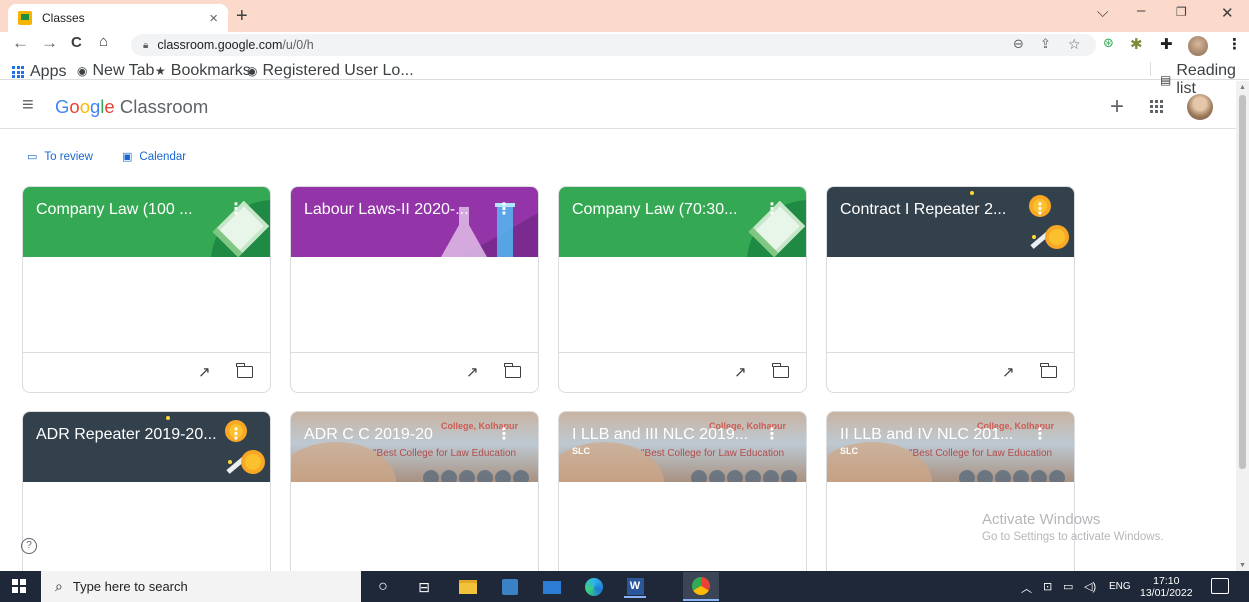 This screenshot has height=602, width=1249. Describe the element at coordinates (60, 157) in the screenshot. I see `to-review-link: ▭ To review` at that location.